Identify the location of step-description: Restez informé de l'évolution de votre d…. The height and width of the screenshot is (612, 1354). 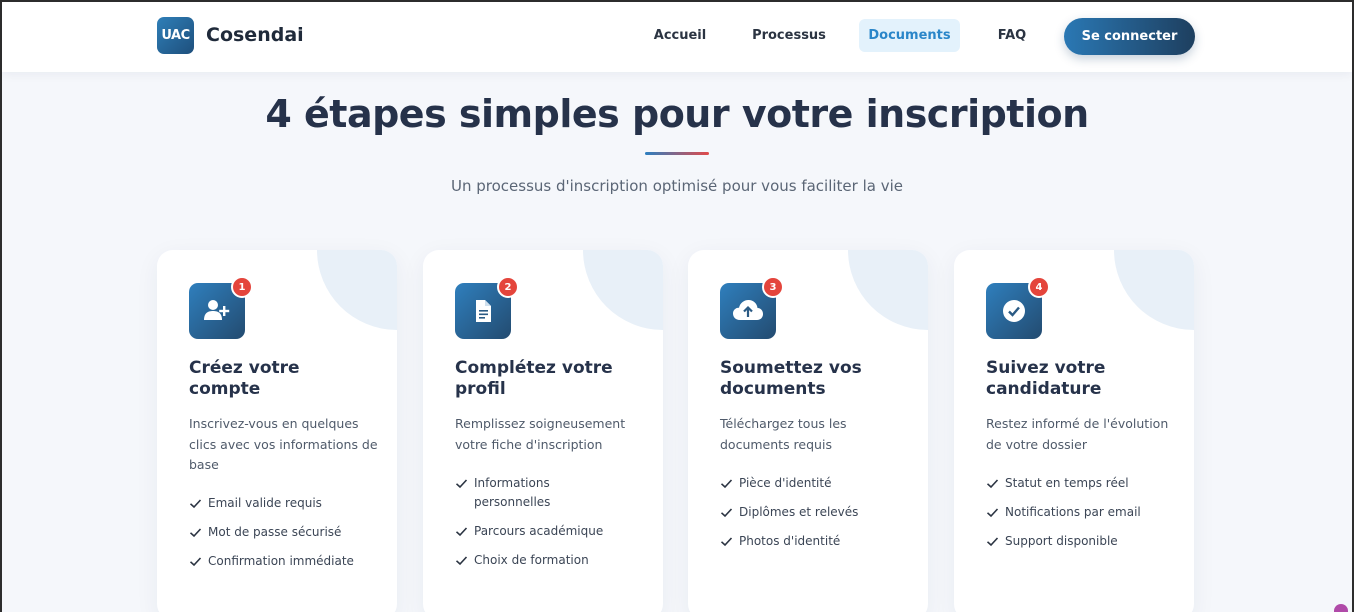
(1077, 434).